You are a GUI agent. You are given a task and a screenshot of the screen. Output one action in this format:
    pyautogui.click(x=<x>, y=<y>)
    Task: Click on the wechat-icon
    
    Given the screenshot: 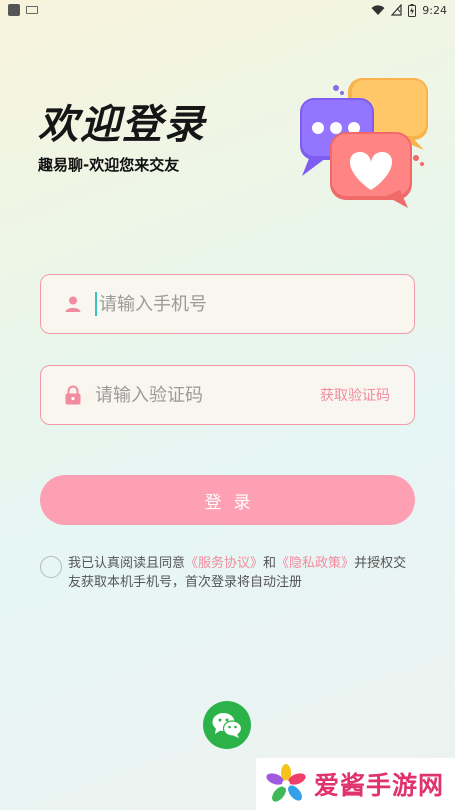 What is the action you would take?
    pyautogui.click(x=227, y=725)
    